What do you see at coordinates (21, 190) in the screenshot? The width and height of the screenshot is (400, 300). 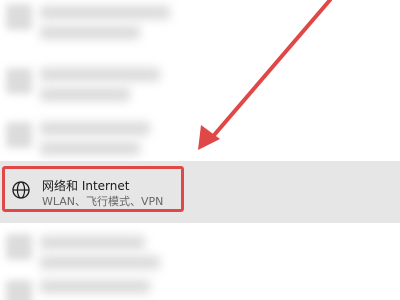 I see `globe-icon` at bounding box center [21, 190].